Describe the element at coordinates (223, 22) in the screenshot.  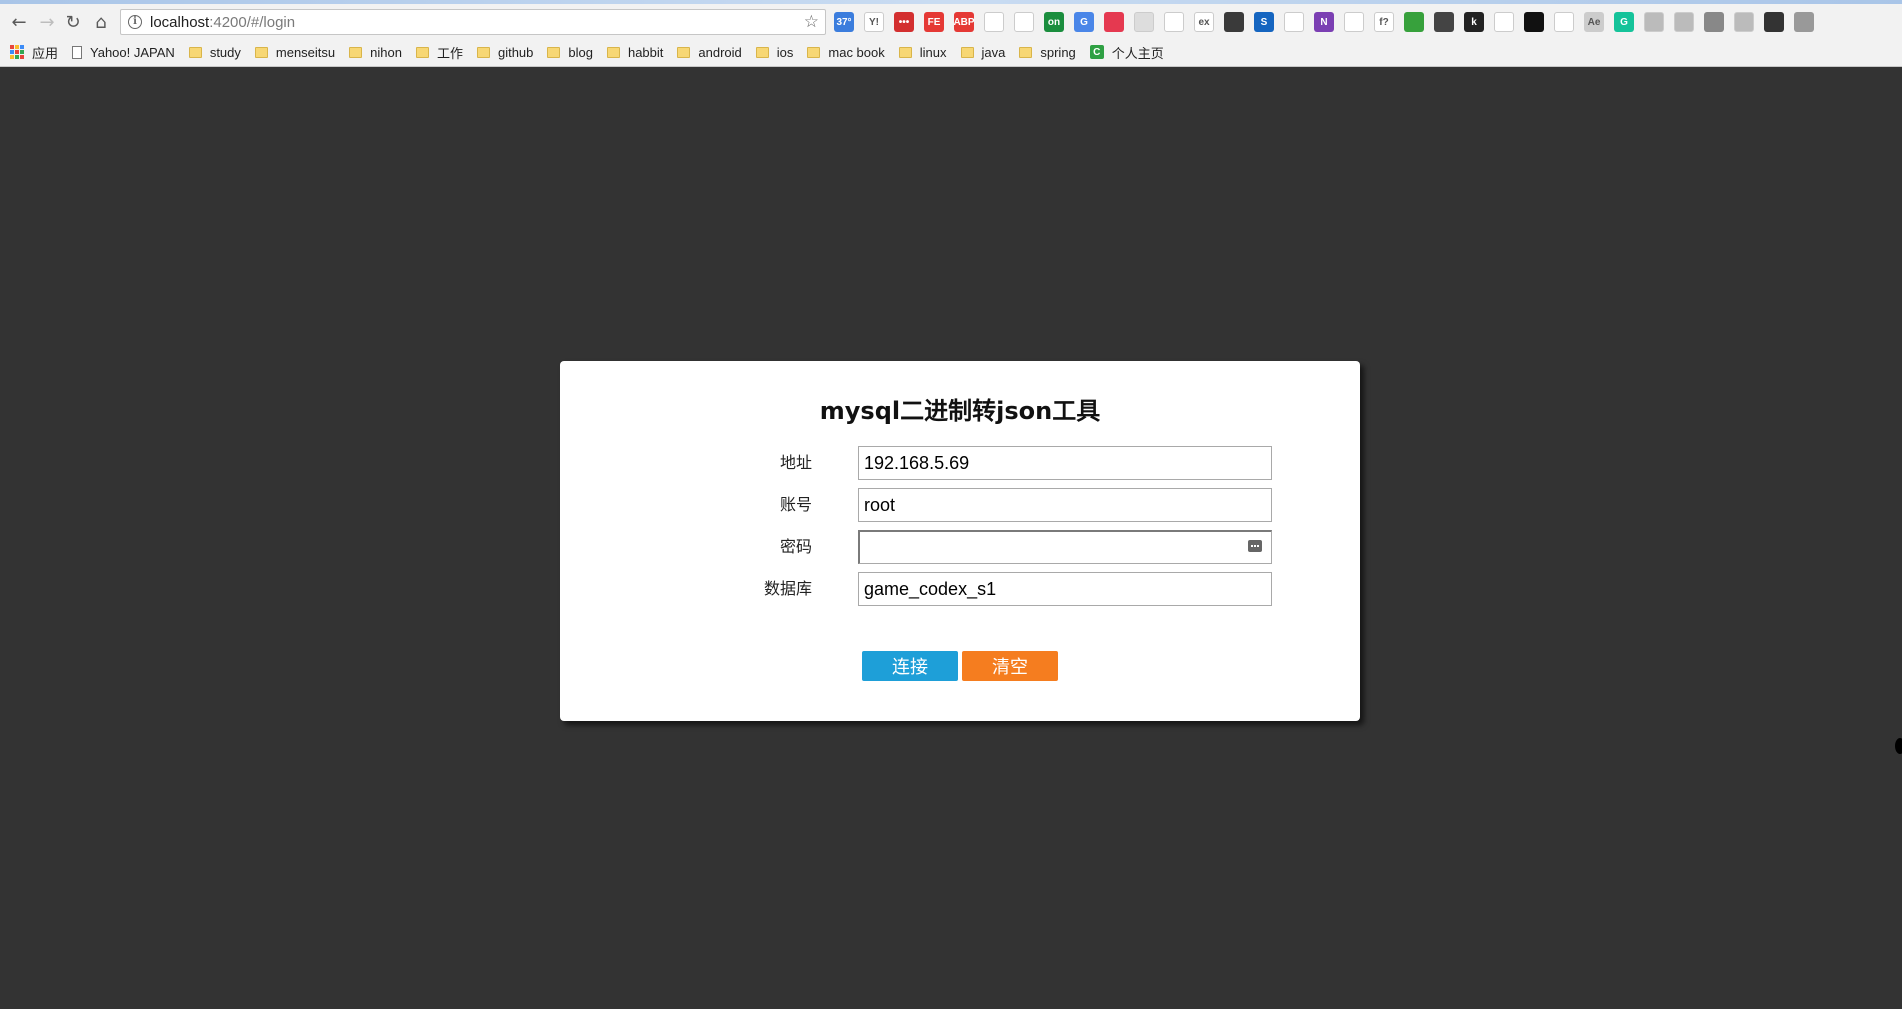
I see `url-text: localhost:4200/#/login` at that location.